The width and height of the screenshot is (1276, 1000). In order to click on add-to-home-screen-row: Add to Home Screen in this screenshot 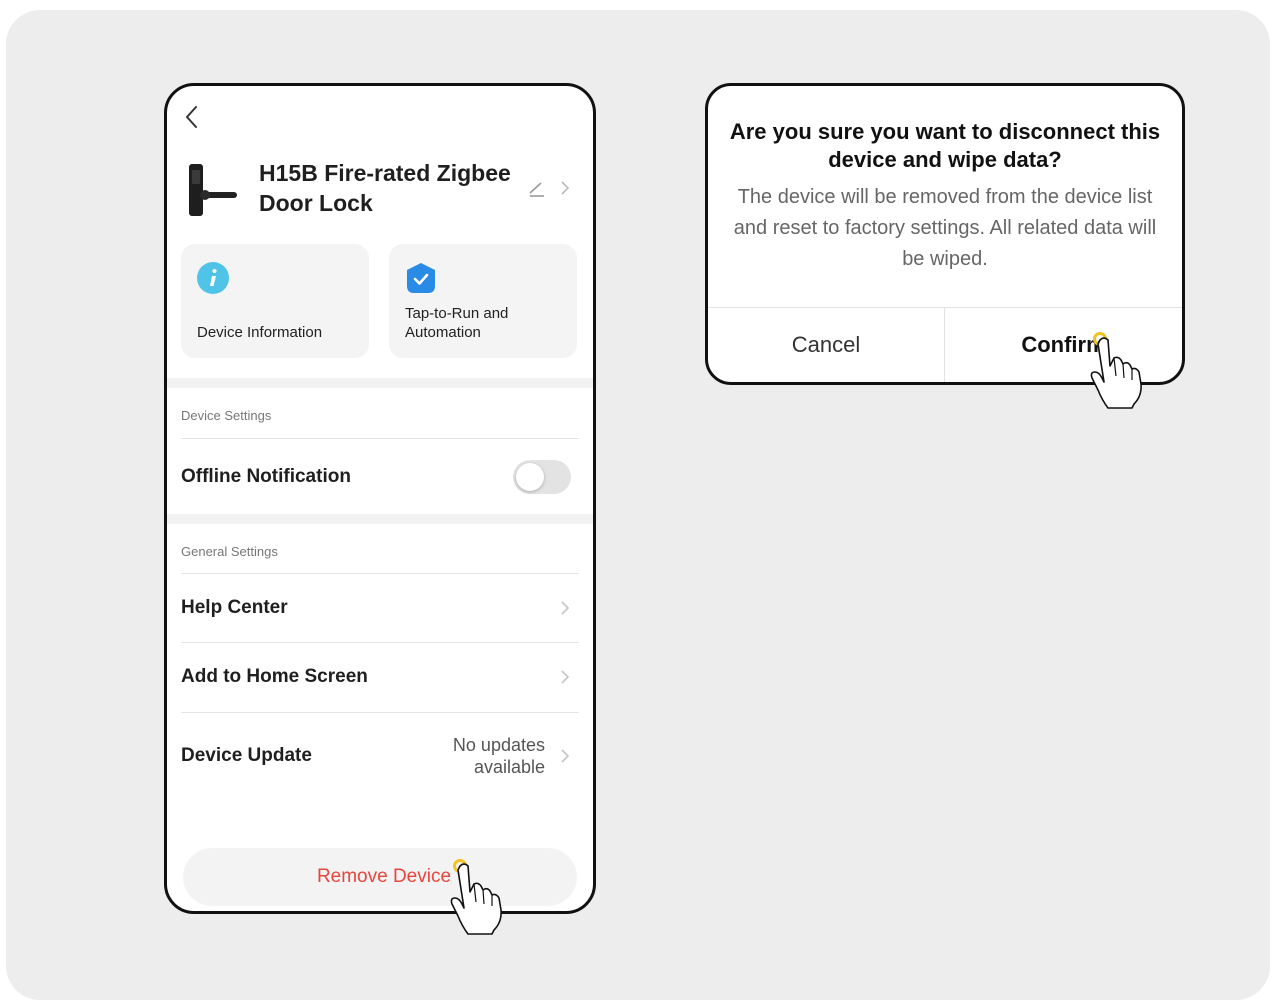, I will do `click(274, 677)`.